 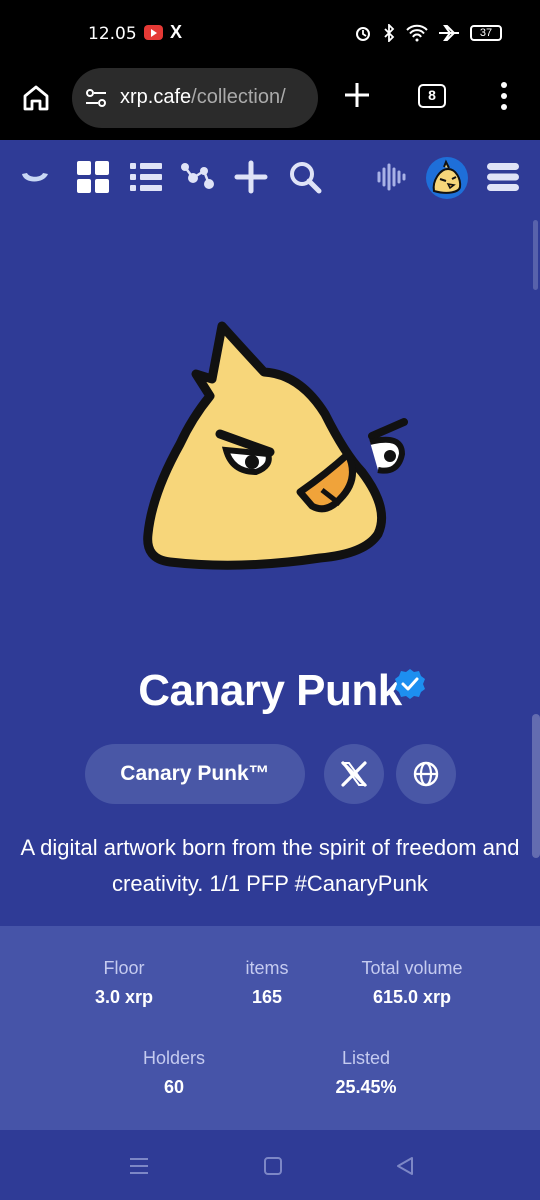 I want to click on bluetooth-icon, so click(x=389, y=33).